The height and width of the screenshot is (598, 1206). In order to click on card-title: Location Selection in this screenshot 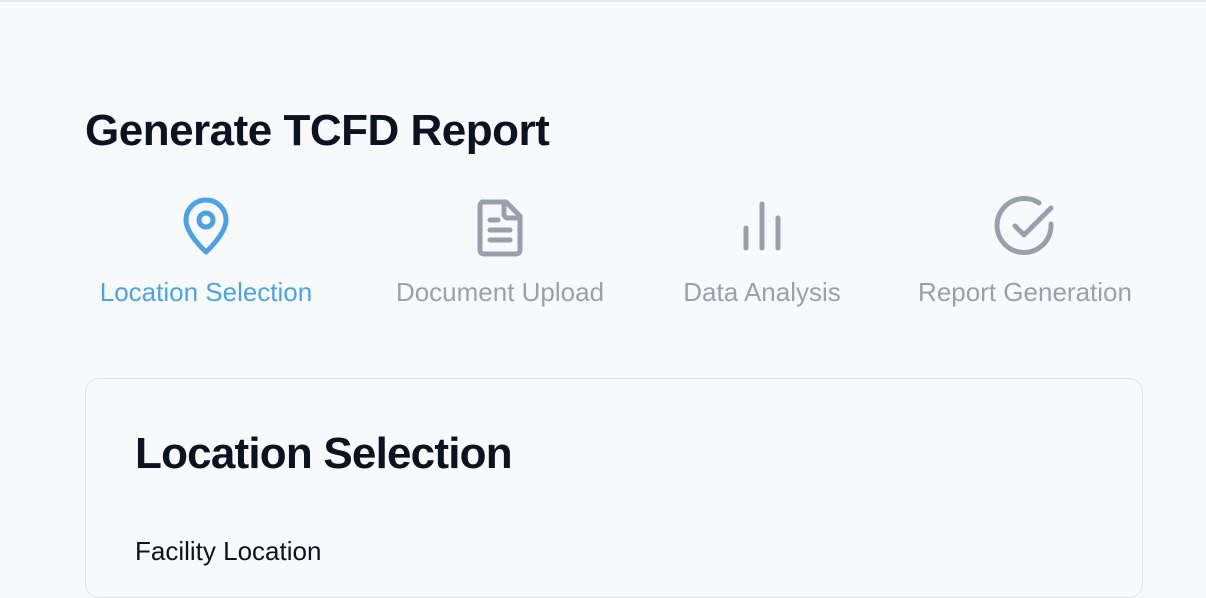, I will do `click(324, 453)`.